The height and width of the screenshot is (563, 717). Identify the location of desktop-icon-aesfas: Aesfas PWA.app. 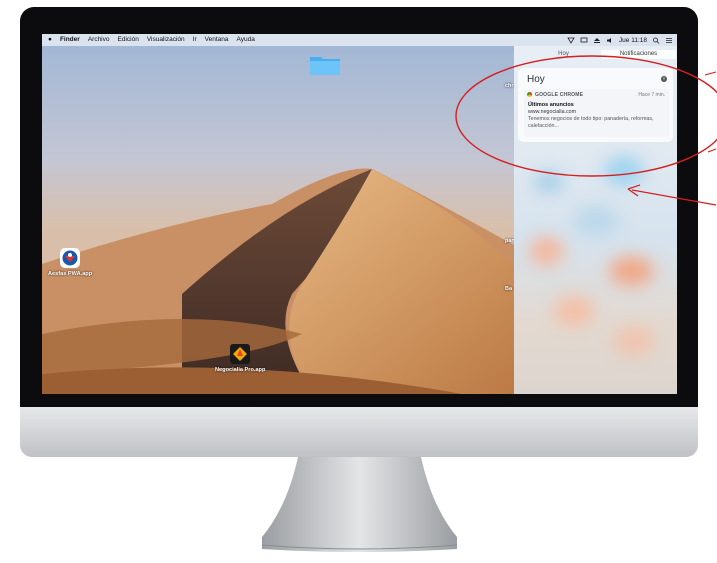
(70, 262).